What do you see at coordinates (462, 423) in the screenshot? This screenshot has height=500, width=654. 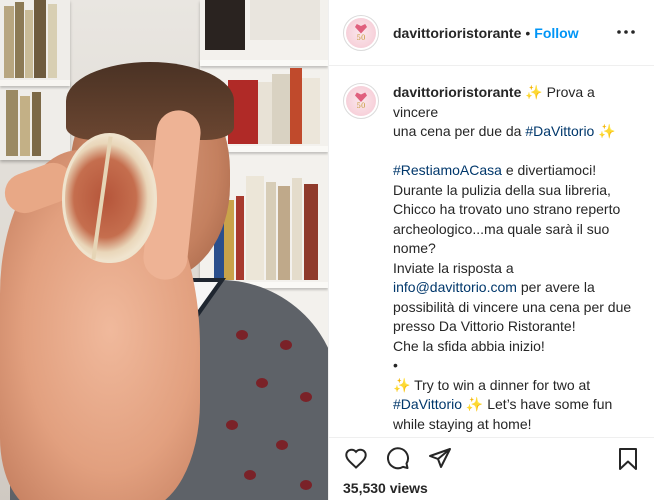 I see `caption-text-segment: while staying at home!` at bounding box center [462, 423].